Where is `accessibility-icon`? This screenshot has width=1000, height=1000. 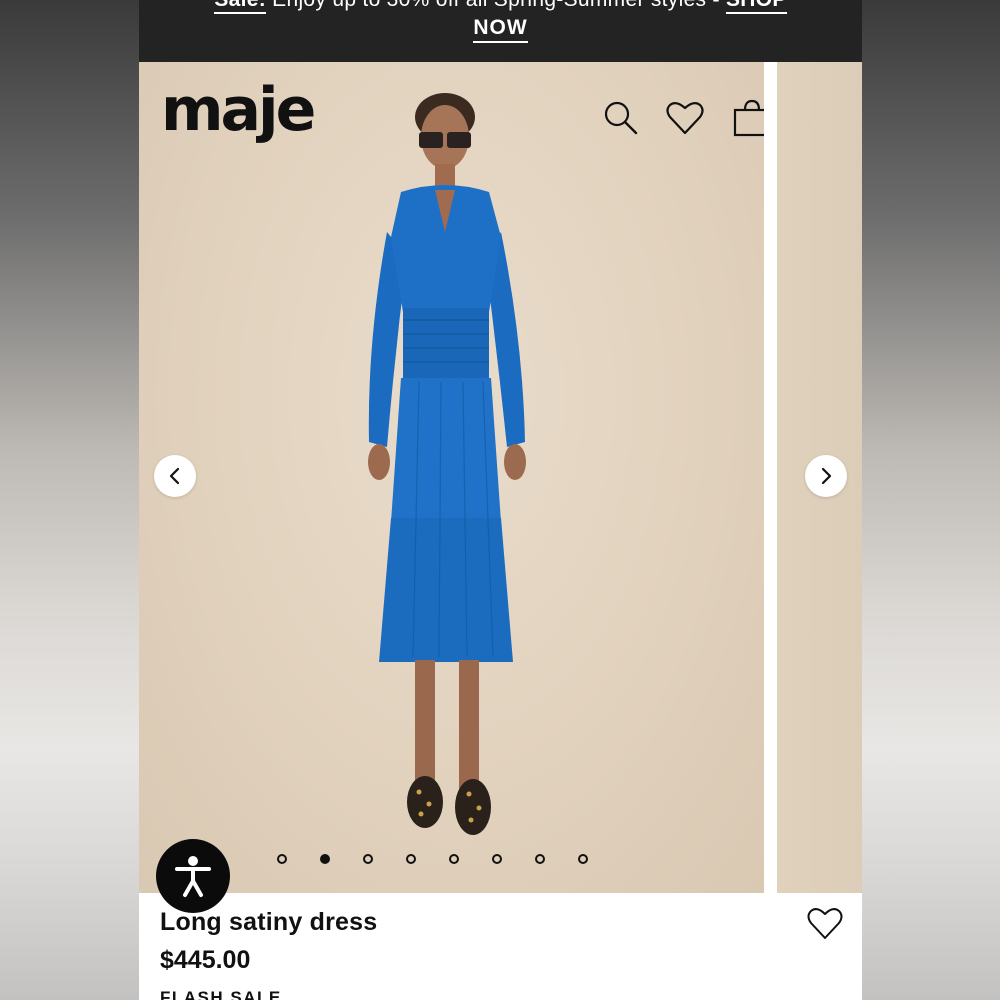 accessibility-icon is located at coordinates (193, 876).